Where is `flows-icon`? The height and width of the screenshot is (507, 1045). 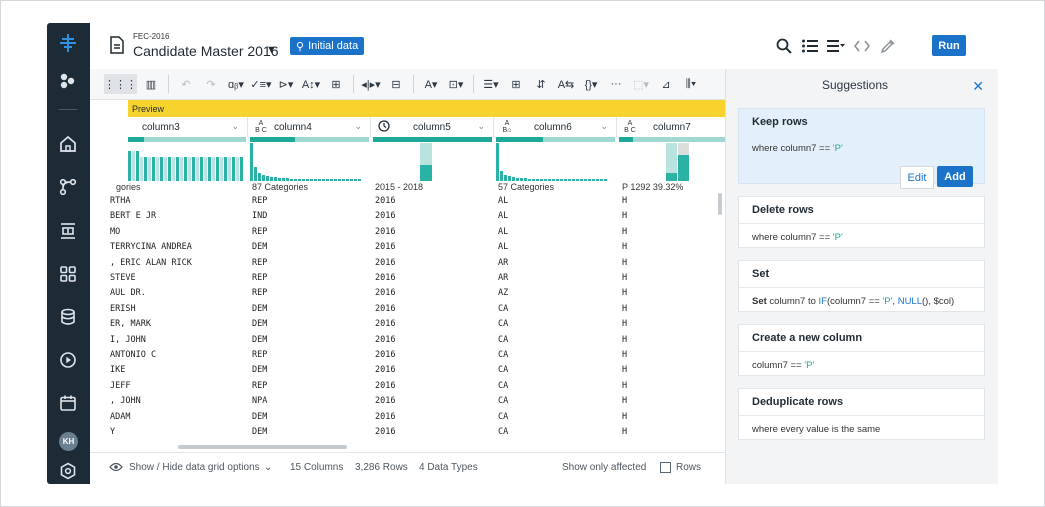 flows-icon is located at coordinates (68, 81).